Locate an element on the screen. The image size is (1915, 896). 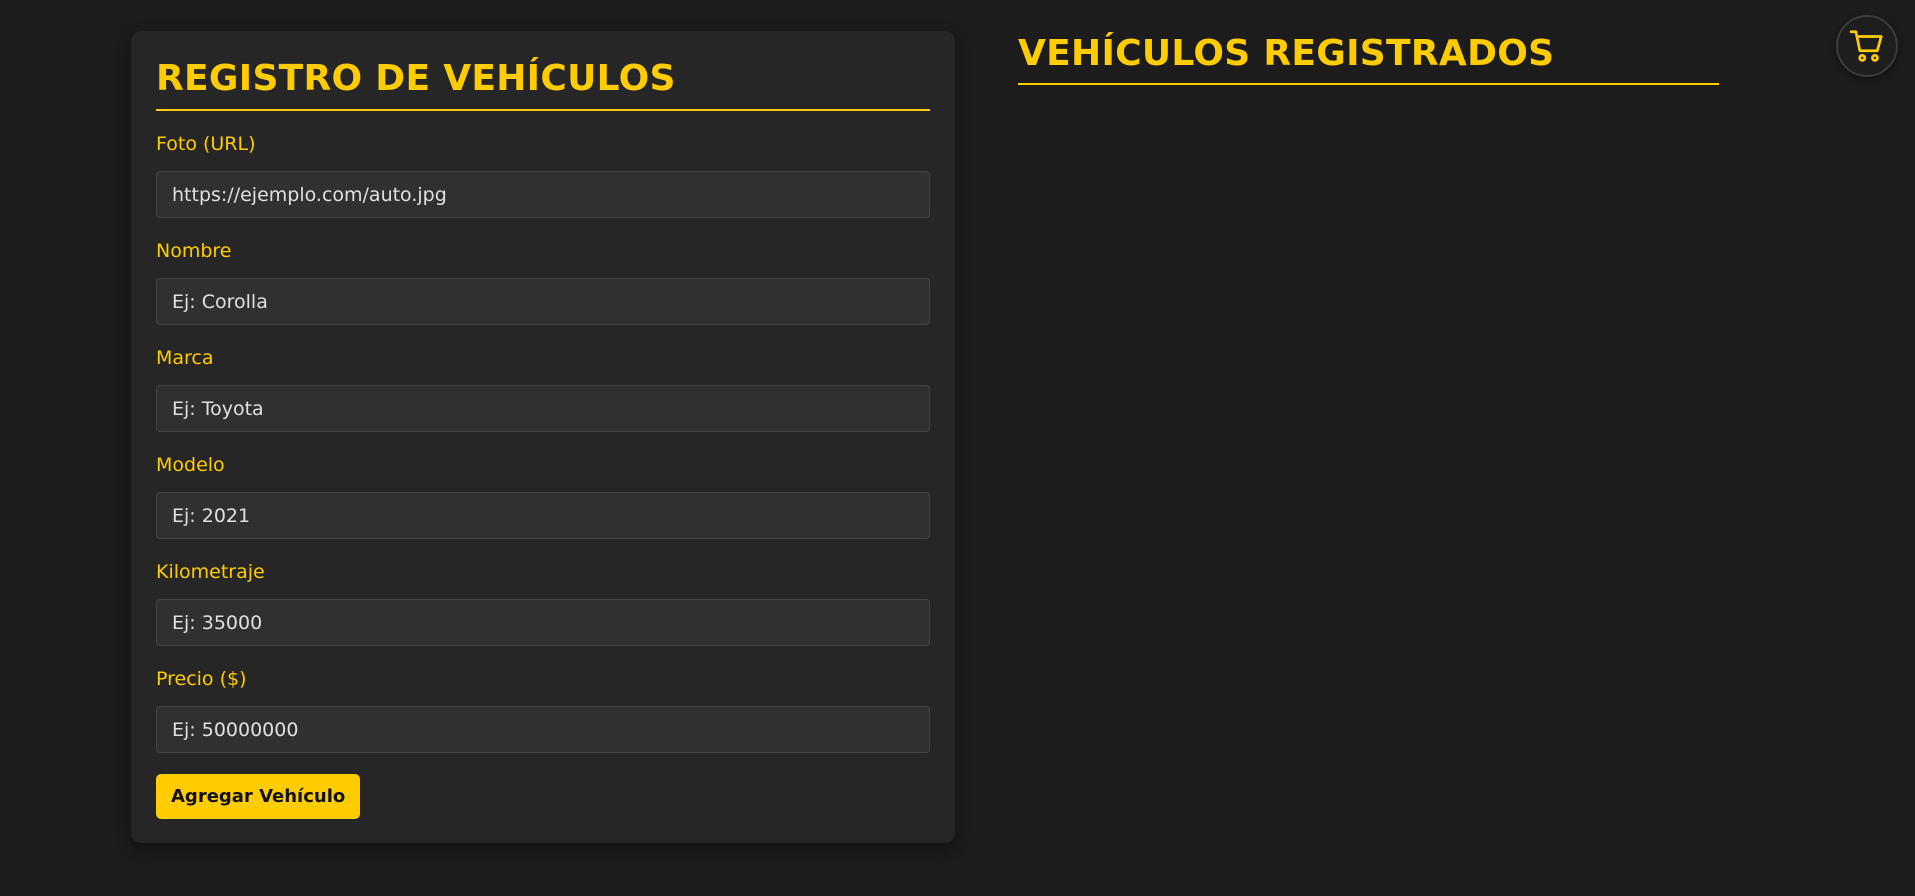
photo-url-field: Foto (URL) is located at coordinates (543, 175).